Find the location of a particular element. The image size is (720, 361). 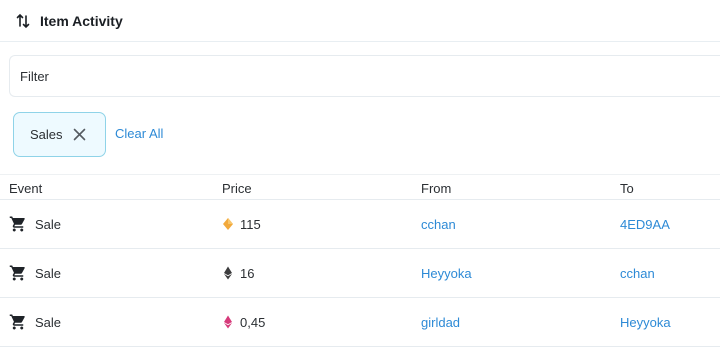

price-value: 16 is located at coordinates (247, 273).